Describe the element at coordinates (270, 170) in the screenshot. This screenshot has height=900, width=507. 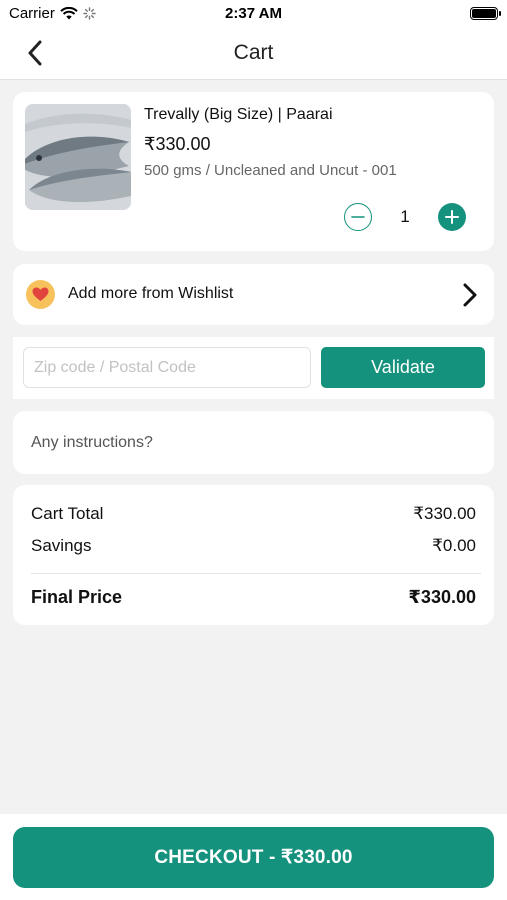
I see `product-variant: 500 gms / Uncleaned and Uncut - 001` at that location.